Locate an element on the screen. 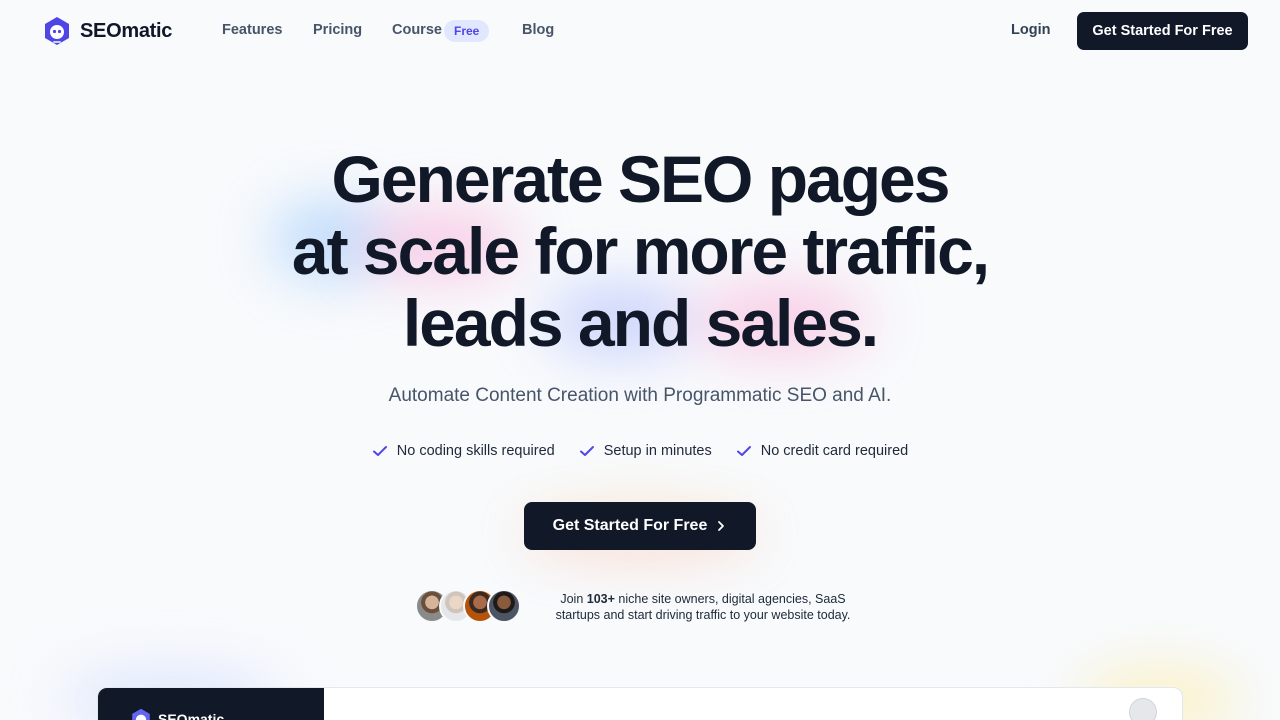 The width and height of the screenshot is (1280, 720). chevron-right-icon is located at coordinates (721, 526).